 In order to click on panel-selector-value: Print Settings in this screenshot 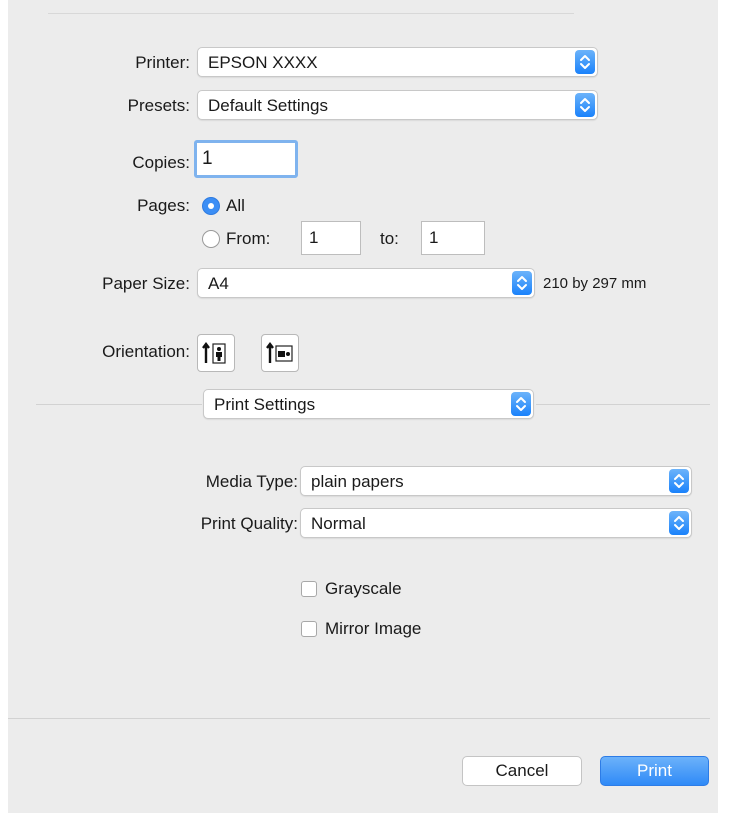, I will do `click(265, 404)`.